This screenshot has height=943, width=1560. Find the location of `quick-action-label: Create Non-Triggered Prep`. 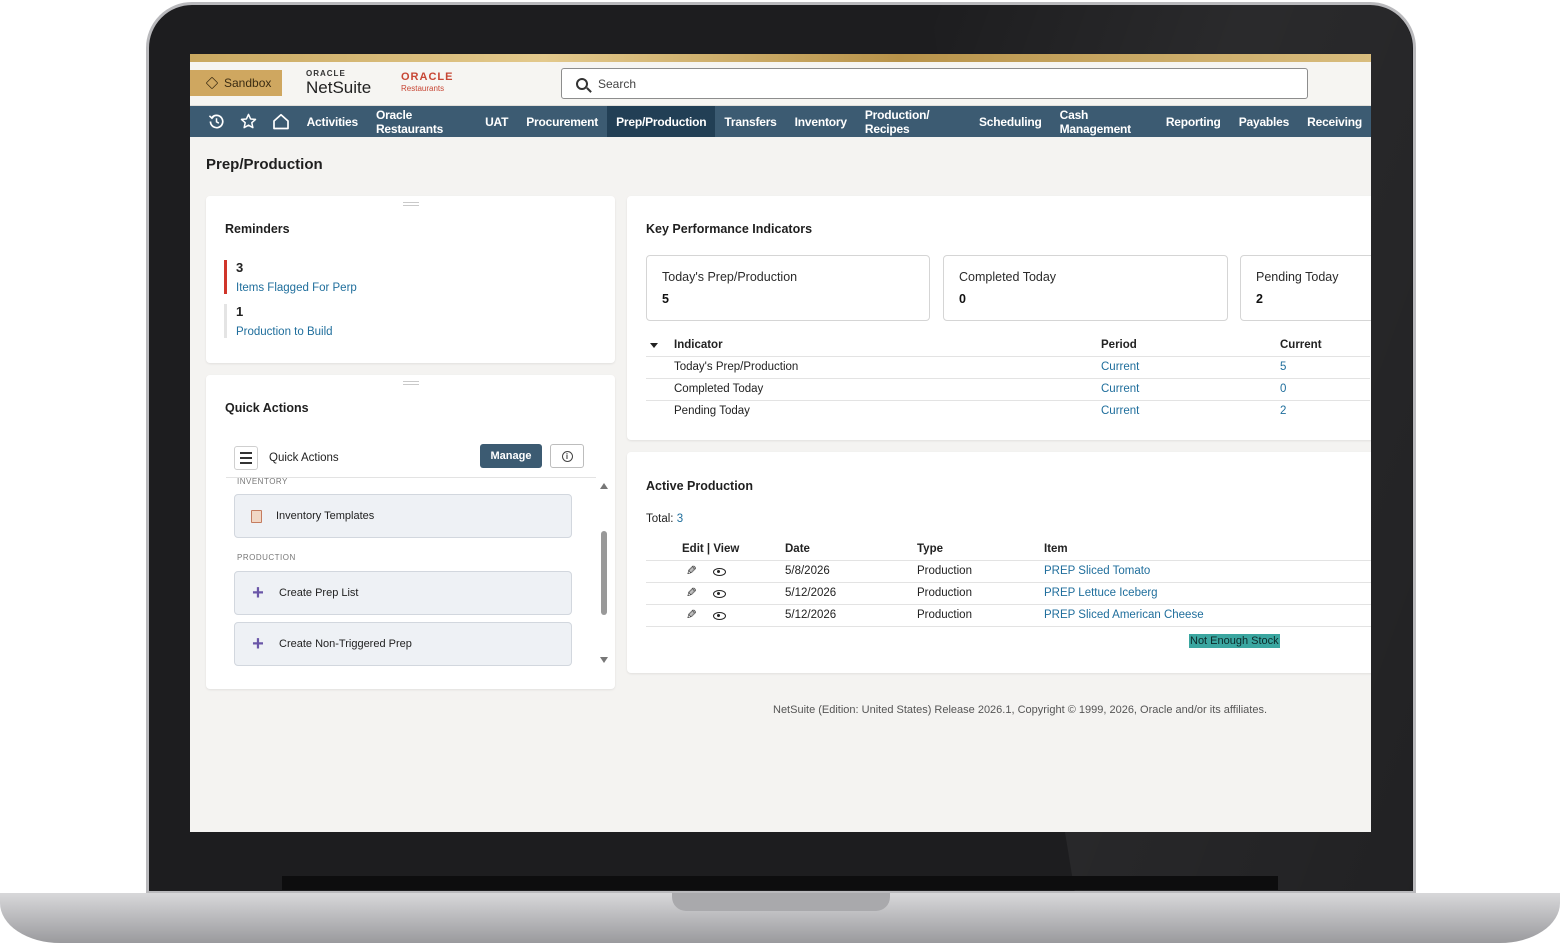

quick-action-label: Create Non-Triggered Prep is located at coordinates (345, 644).